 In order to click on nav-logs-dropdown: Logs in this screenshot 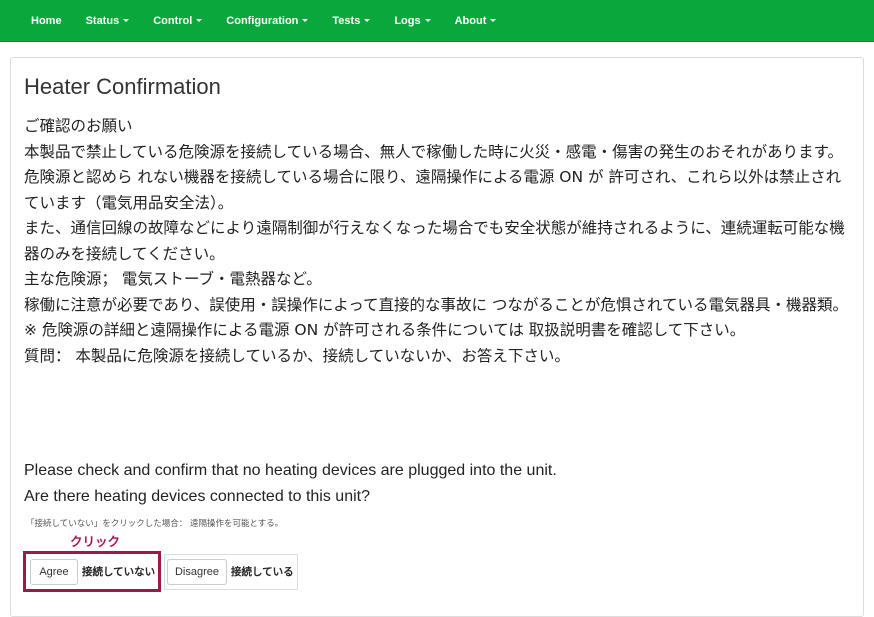, I will do `click(412, 20)`.